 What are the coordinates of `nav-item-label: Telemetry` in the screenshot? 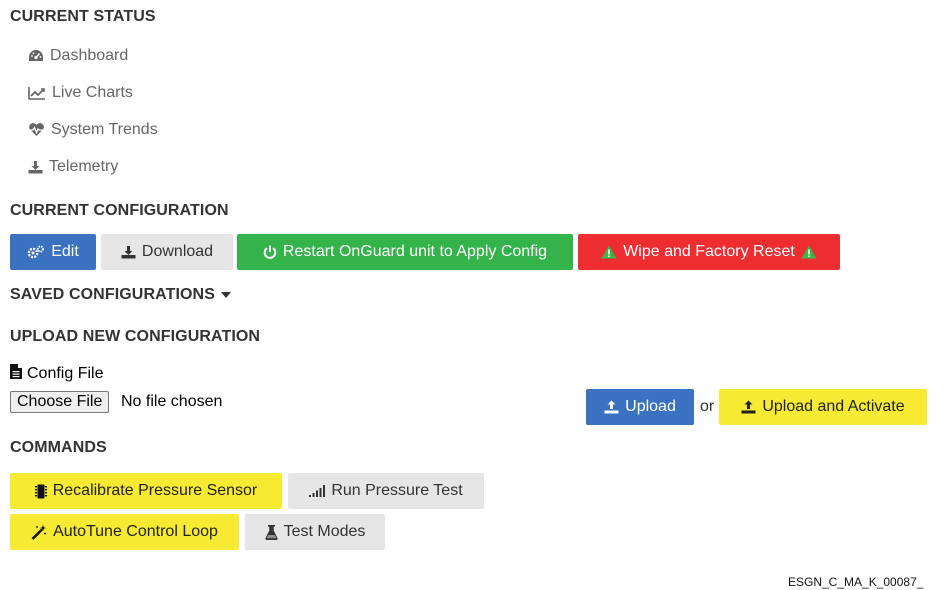 It's located at (84, 166).